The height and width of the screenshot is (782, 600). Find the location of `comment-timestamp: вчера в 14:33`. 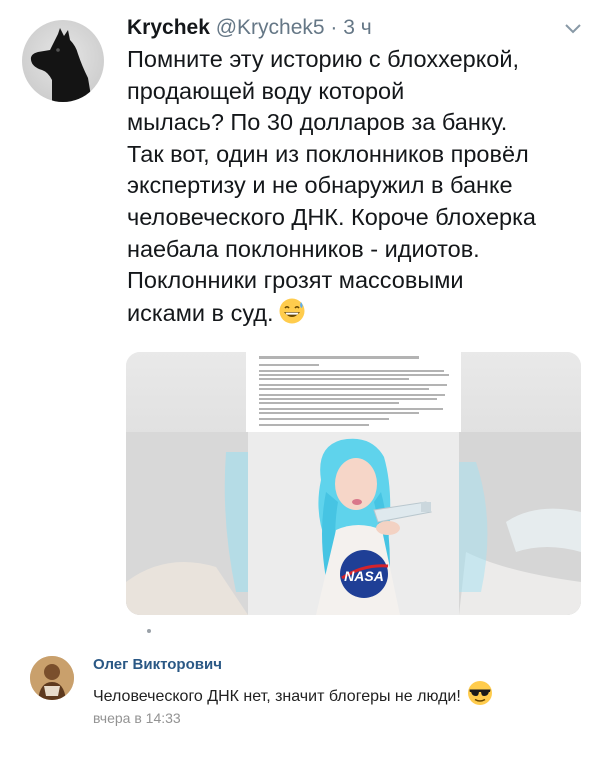

comment-timestamp: вчера в 14:33 is located at coordinates (137, 718).